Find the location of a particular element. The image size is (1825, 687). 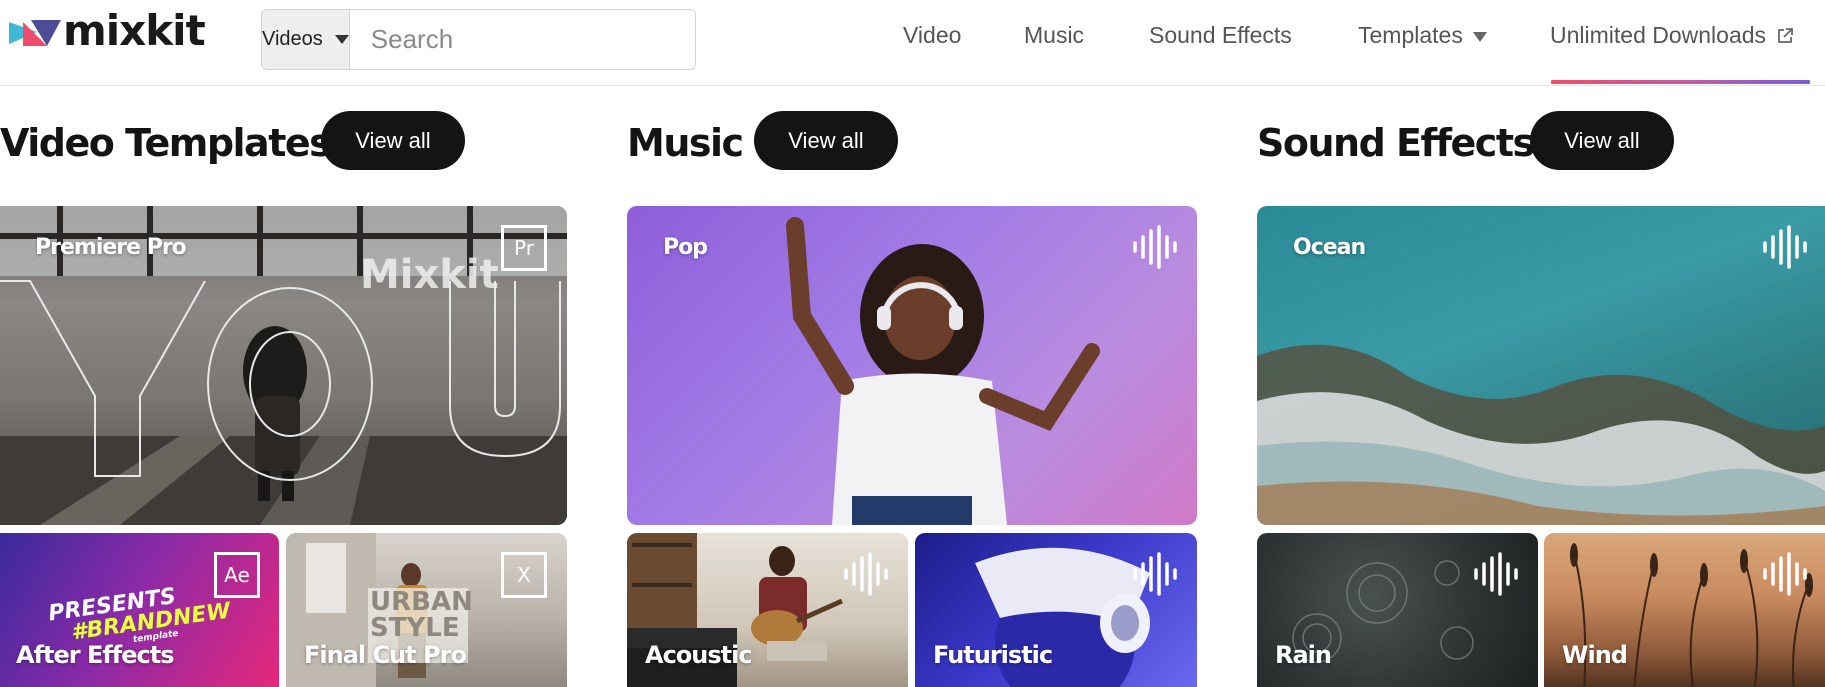

view-all-sound-effects-button: View all is located at coordinates (1602, 140).